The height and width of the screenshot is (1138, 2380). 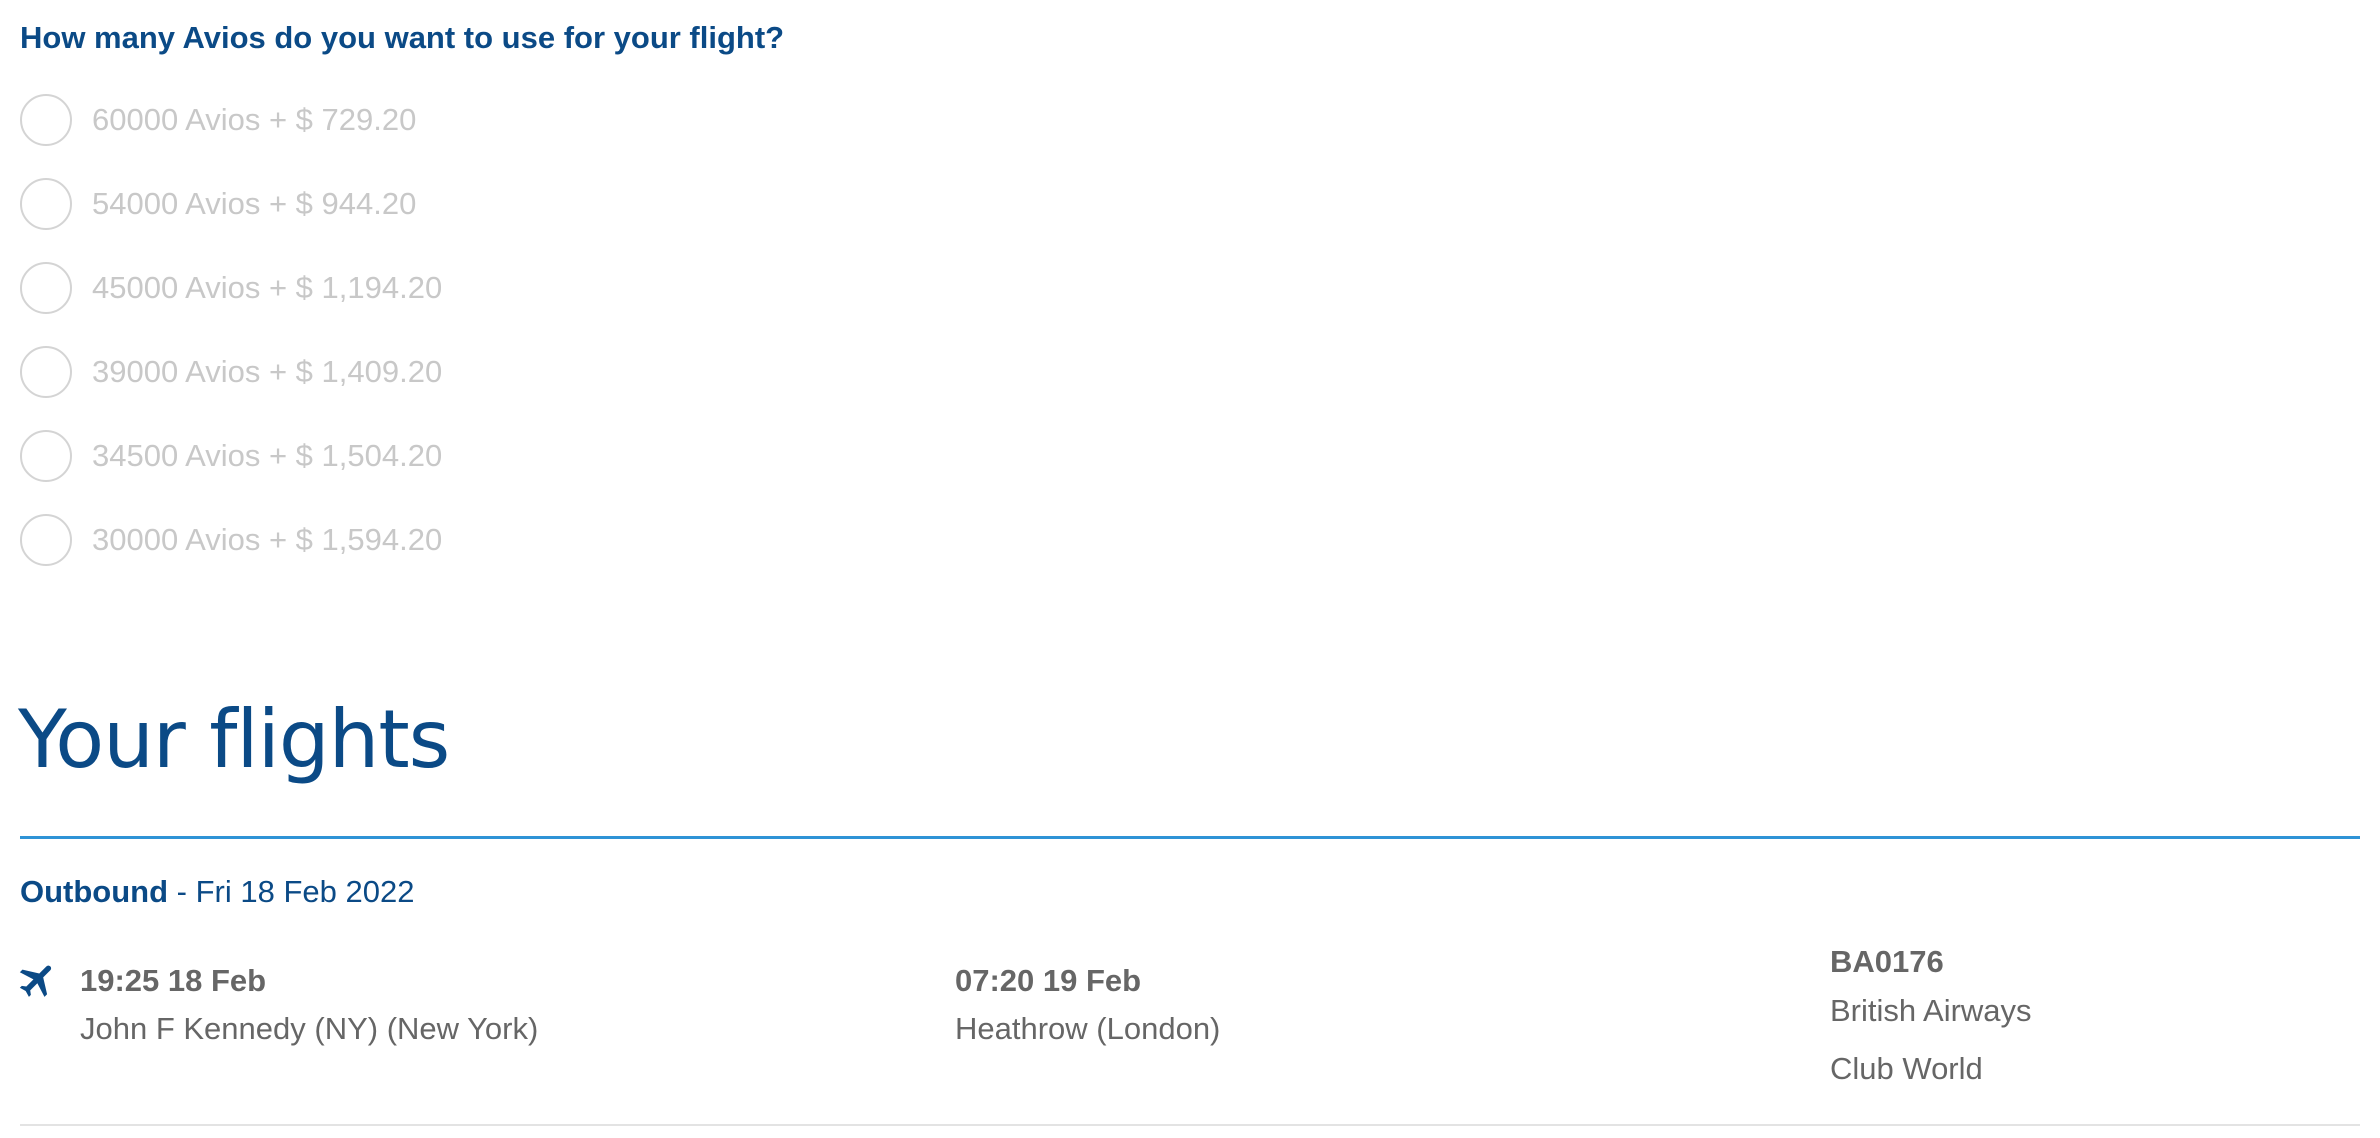 I want to click on your-flights-heading: Your flights, so click(x=234, y=739).